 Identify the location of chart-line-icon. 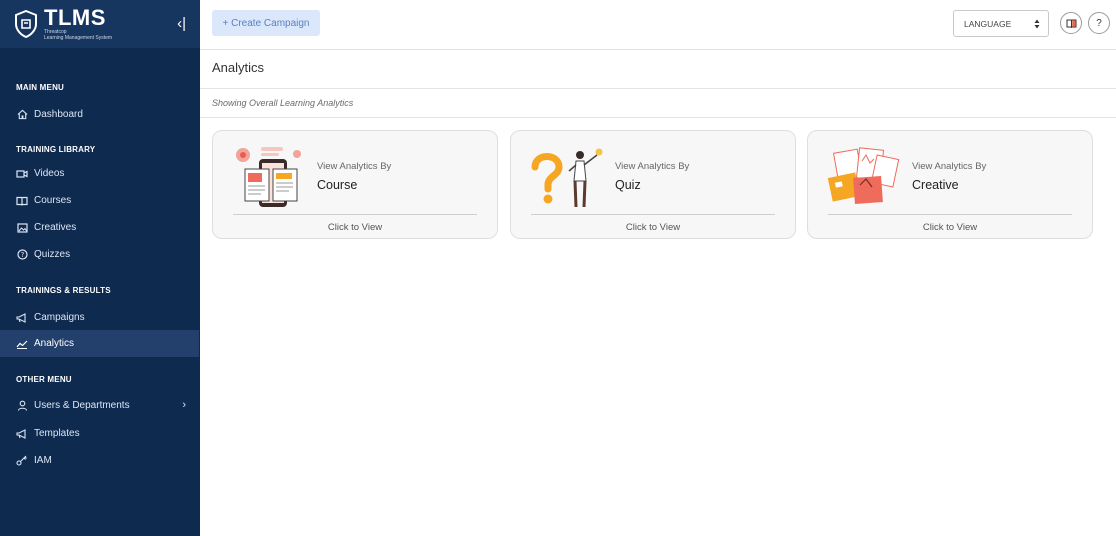
(22, 344).